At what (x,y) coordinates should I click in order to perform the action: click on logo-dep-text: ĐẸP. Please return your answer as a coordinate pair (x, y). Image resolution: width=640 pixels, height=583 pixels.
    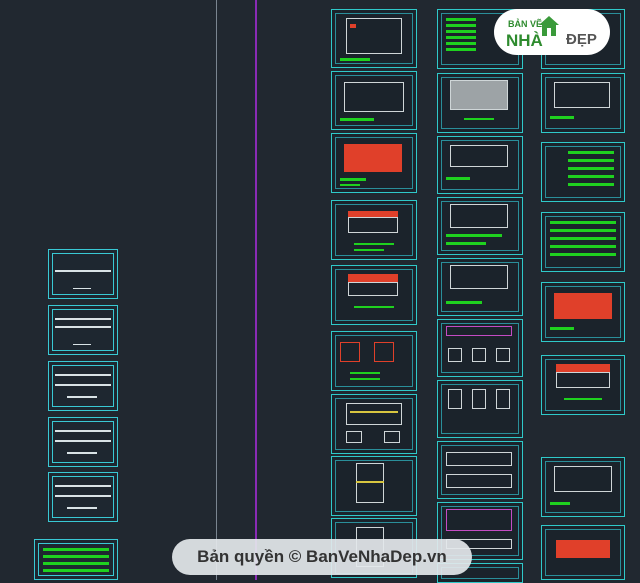
    Looking at the image, I should click on (581, 39).